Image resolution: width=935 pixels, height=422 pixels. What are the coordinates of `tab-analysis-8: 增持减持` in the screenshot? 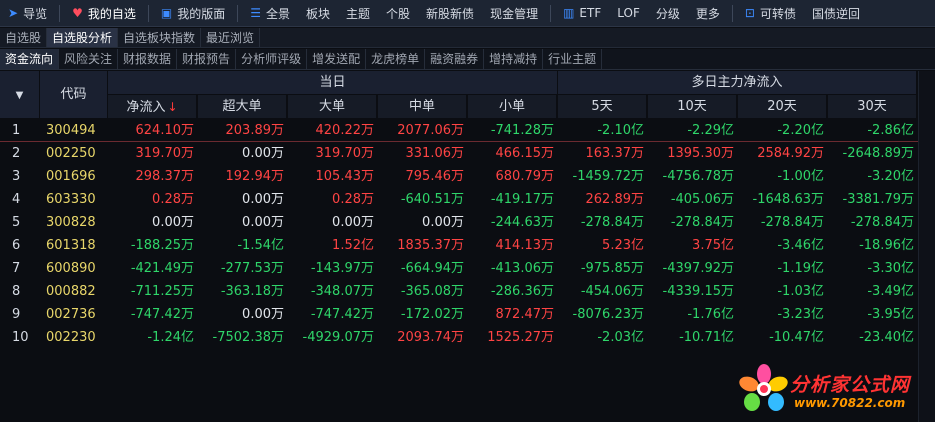 It's located at (514, 59).